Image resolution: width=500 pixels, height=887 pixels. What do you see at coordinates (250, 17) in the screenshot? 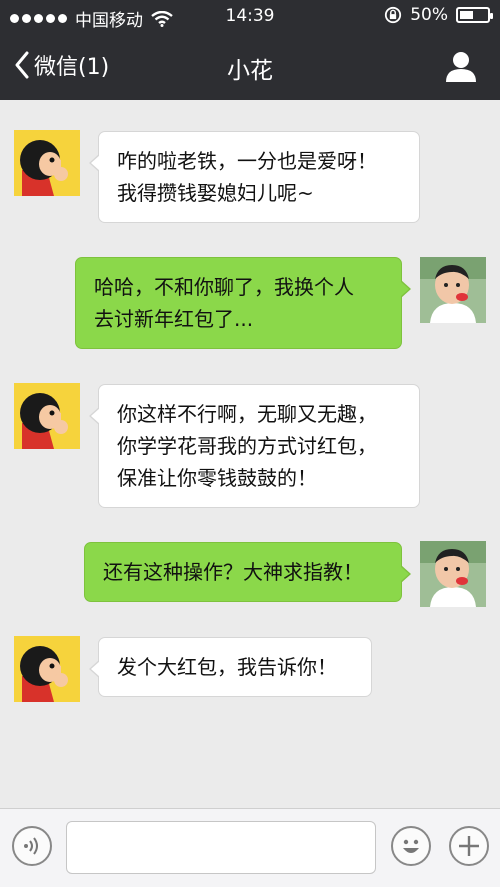
I see `status-bar: 中国移动 14:39 50%` at bounding box center [250, 17].